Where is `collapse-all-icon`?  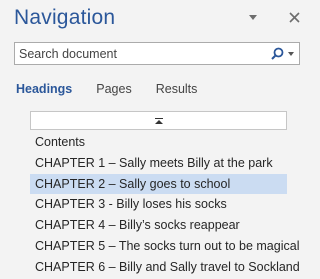 collapse-all-icon is located at coordinates (158, 120).